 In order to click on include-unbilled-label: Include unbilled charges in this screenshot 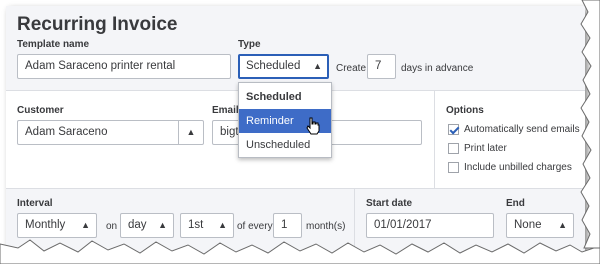, I will do `click(518, 167)`.